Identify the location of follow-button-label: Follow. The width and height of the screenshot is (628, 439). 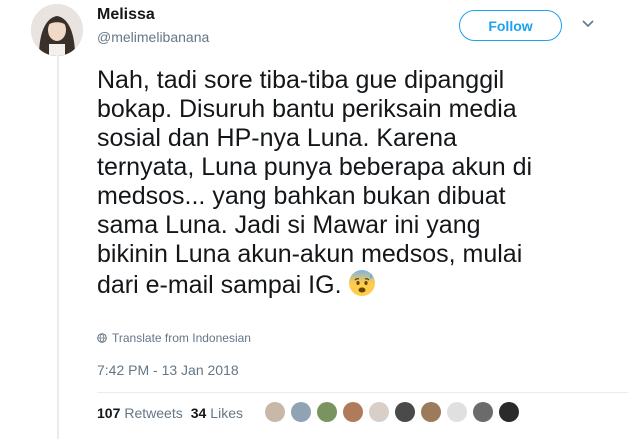
(510, 25).